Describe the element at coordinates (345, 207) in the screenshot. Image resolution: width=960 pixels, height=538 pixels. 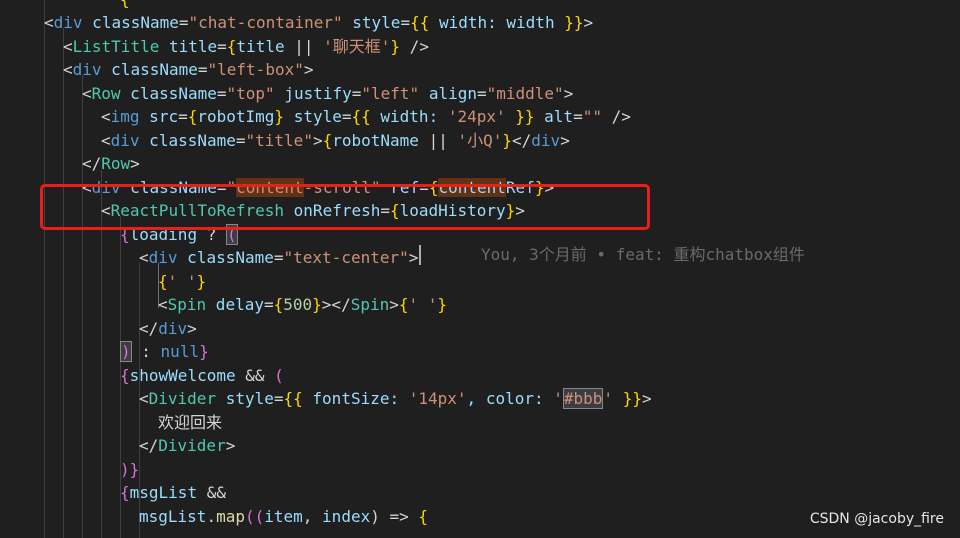
I see `highlight-annotation-box` at that location.